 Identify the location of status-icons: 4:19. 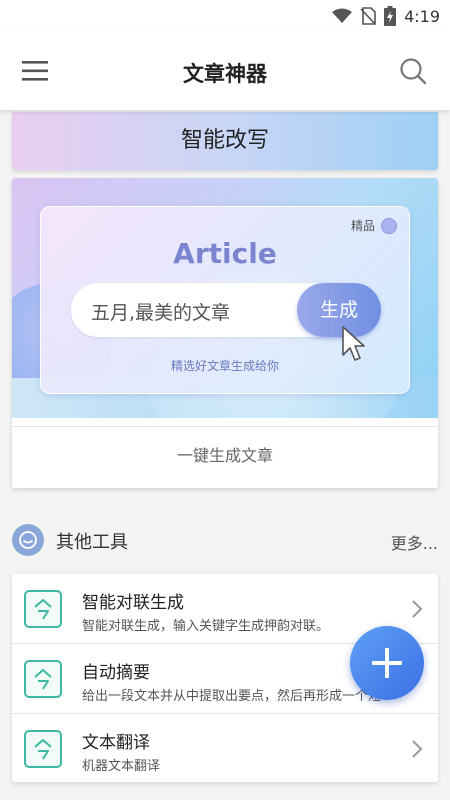
(386, 16).